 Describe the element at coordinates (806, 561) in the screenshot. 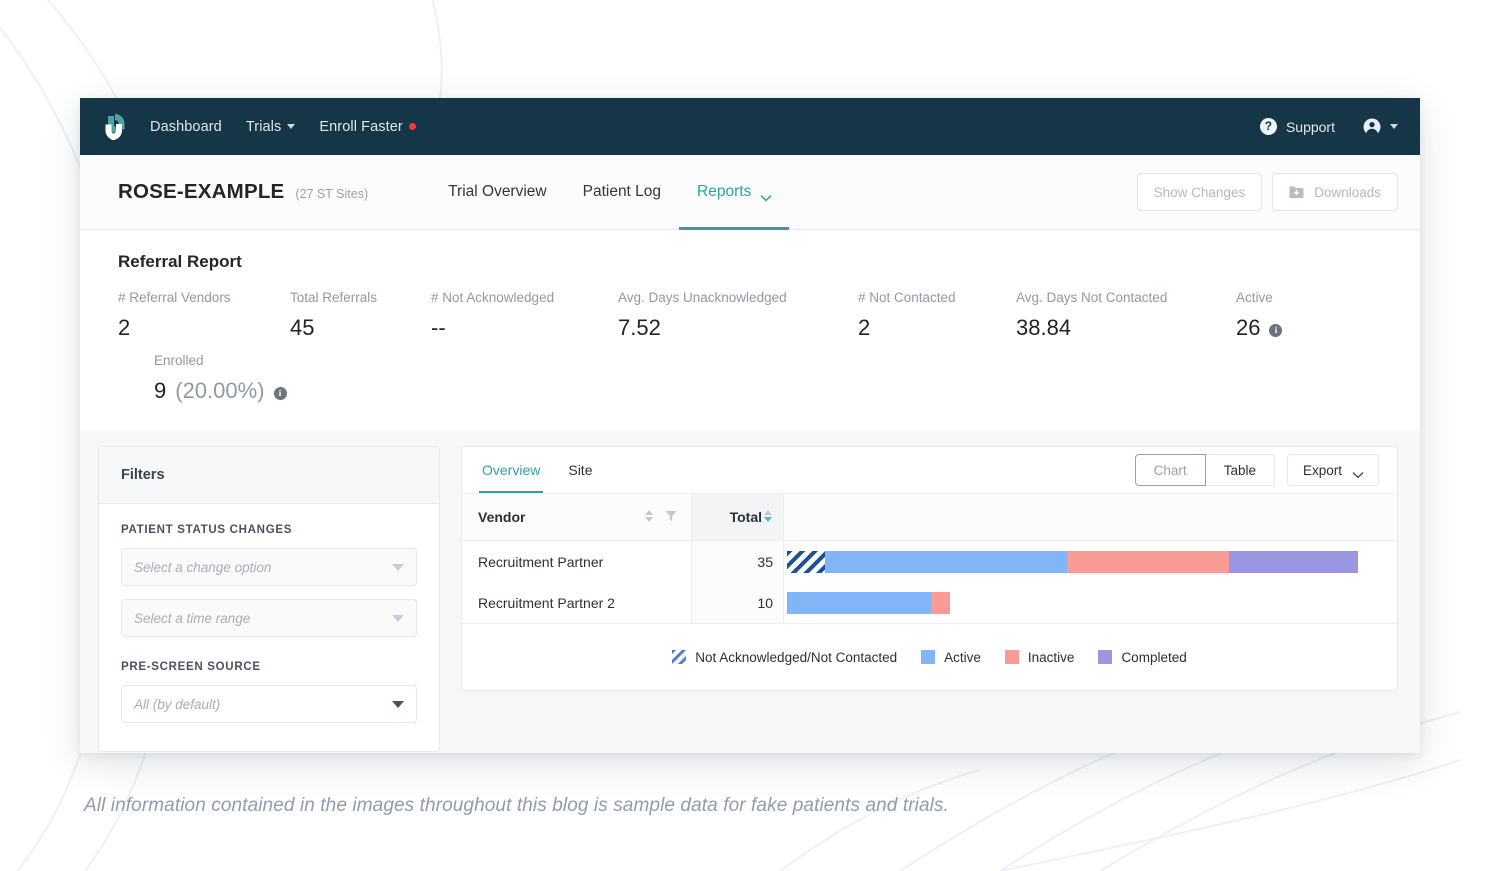

I see `bar-segment-not-acknowledged` at that location.